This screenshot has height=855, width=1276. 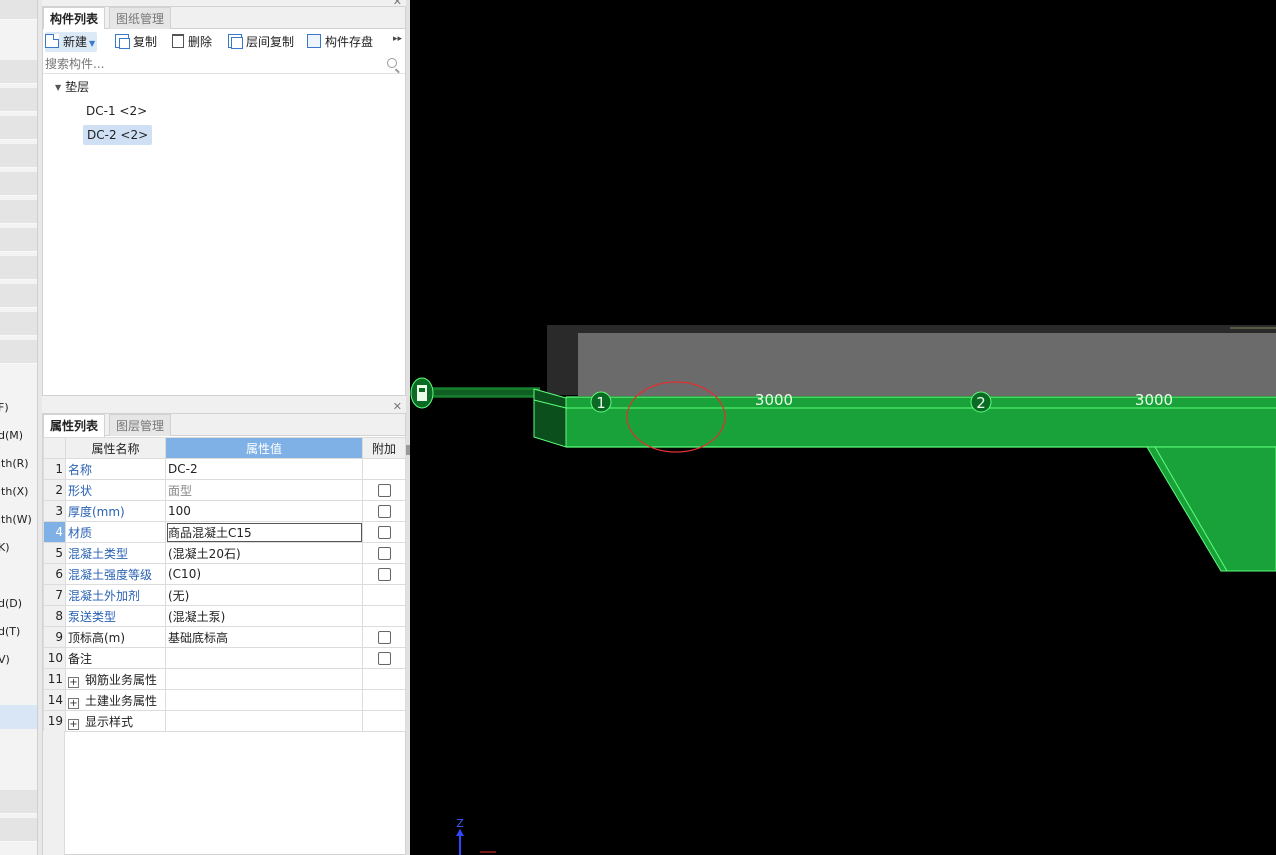 I want to click on property-value: DC-2, so click(x=264, y=469).